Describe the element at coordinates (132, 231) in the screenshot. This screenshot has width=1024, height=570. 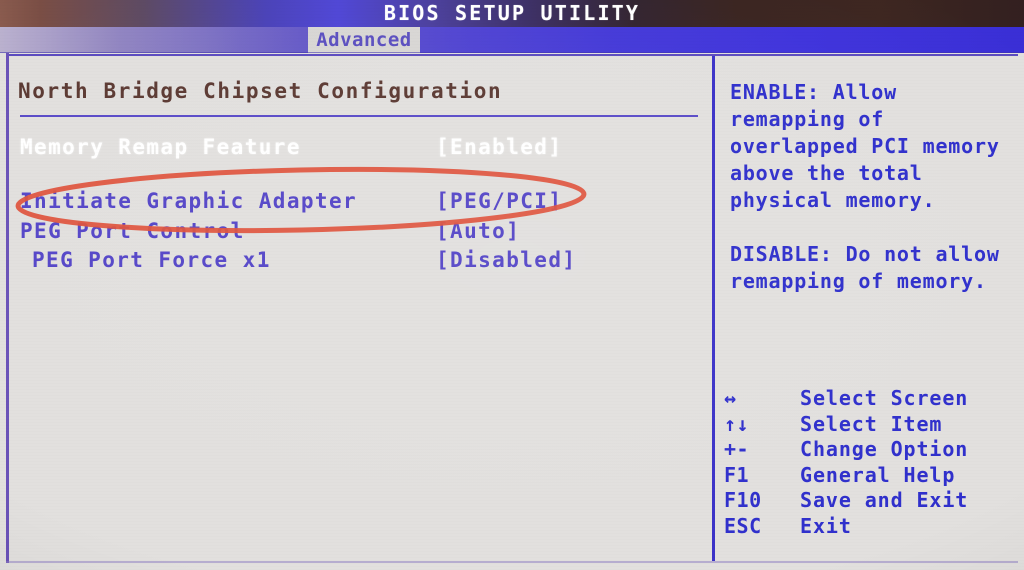
I see `setting-label: PEG Port Control` at that location.